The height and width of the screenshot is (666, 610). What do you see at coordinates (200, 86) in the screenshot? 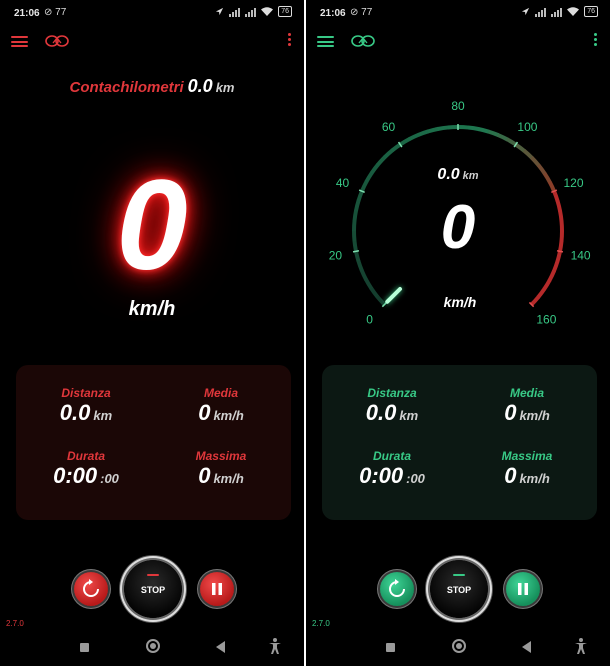
I see `odometer-value: 0.0` at bounding box center [200, 86].